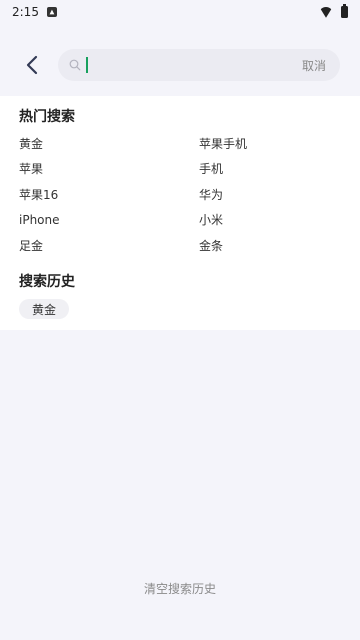  Describe the element at coordinates (314, 65) in the screenshot. I see `cancel-button: 取消` at that location.